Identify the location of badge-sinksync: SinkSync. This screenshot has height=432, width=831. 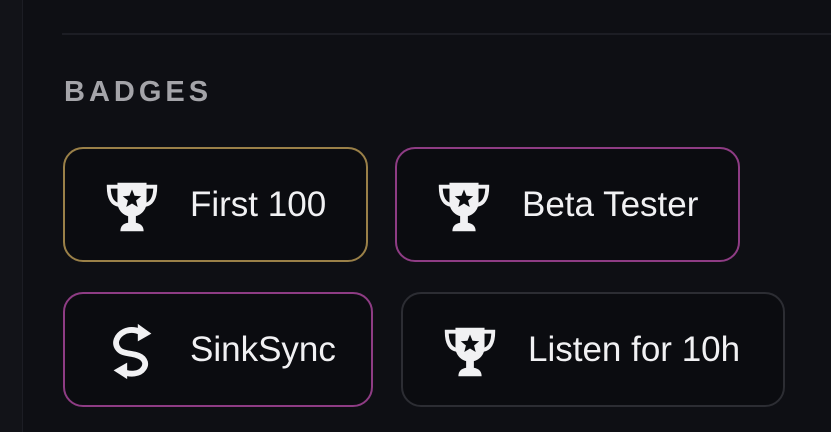
(218, 349).